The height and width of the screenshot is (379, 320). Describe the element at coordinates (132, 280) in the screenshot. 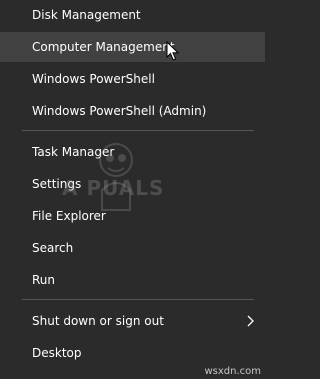

I see `menu-item-run: Run` at that location.